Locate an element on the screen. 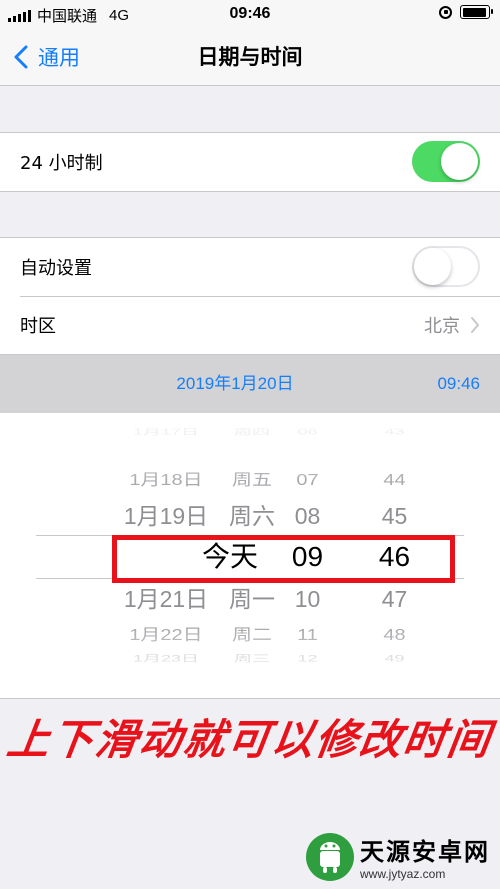 The height and width of the screenshot is (889, 500). selected-datetime-bar: 2019年1月20日 09:46 is located at coordinates (250, 384).